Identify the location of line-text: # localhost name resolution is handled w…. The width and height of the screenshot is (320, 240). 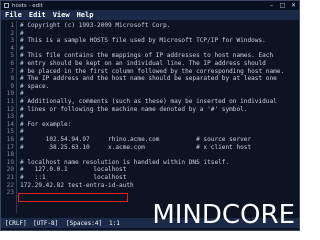
(125, 162).